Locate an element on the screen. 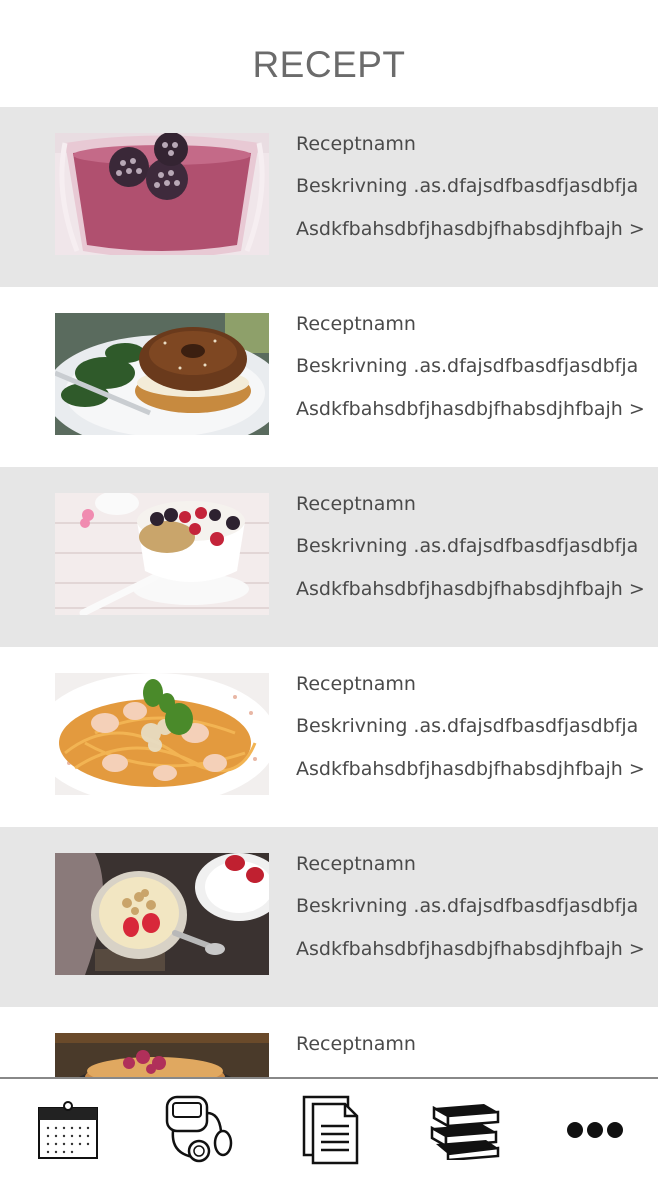  recipe-image-bagel-sandwich is located at coordinates (162, 374).